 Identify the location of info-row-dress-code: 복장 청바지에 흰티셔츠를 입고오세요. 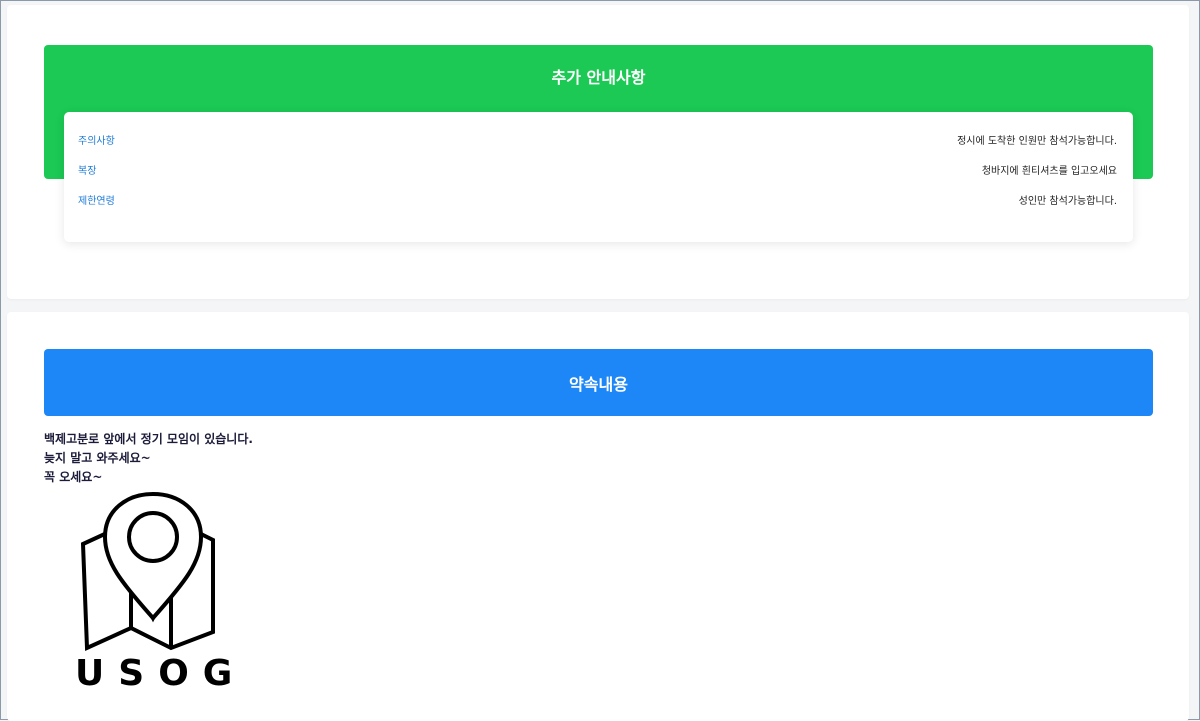
(597, 169).